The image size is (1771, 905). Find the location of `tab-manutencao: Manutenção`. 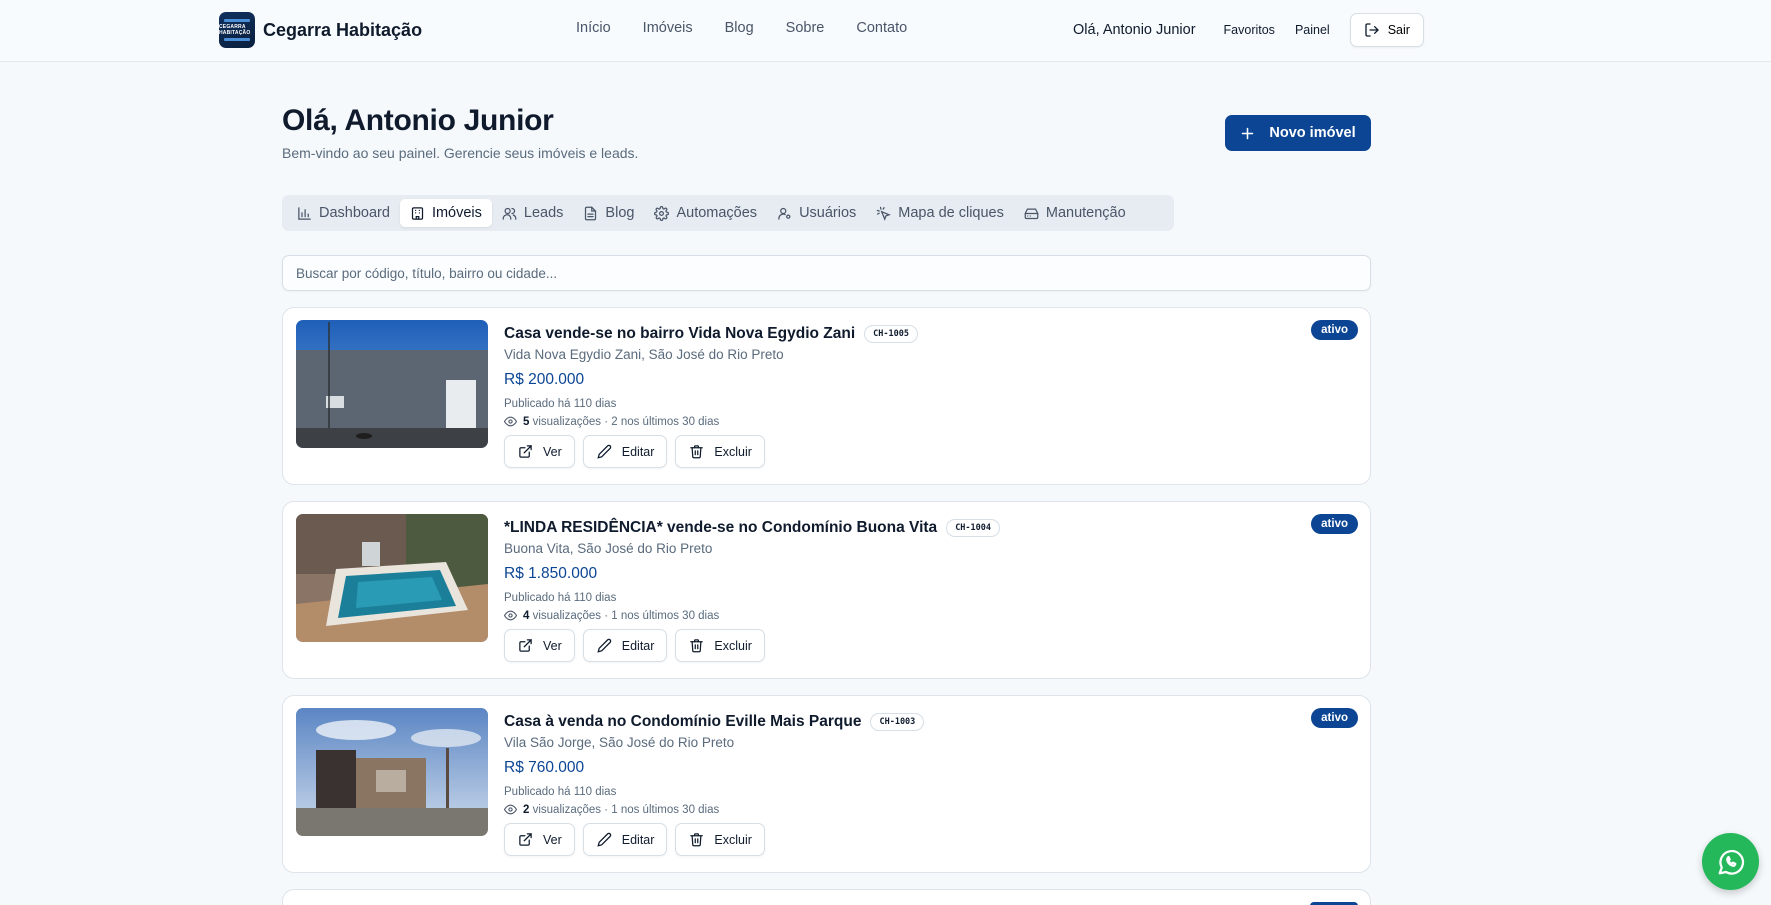

tab-manutencao: Manutenção is located at coordinates (1075, 213).